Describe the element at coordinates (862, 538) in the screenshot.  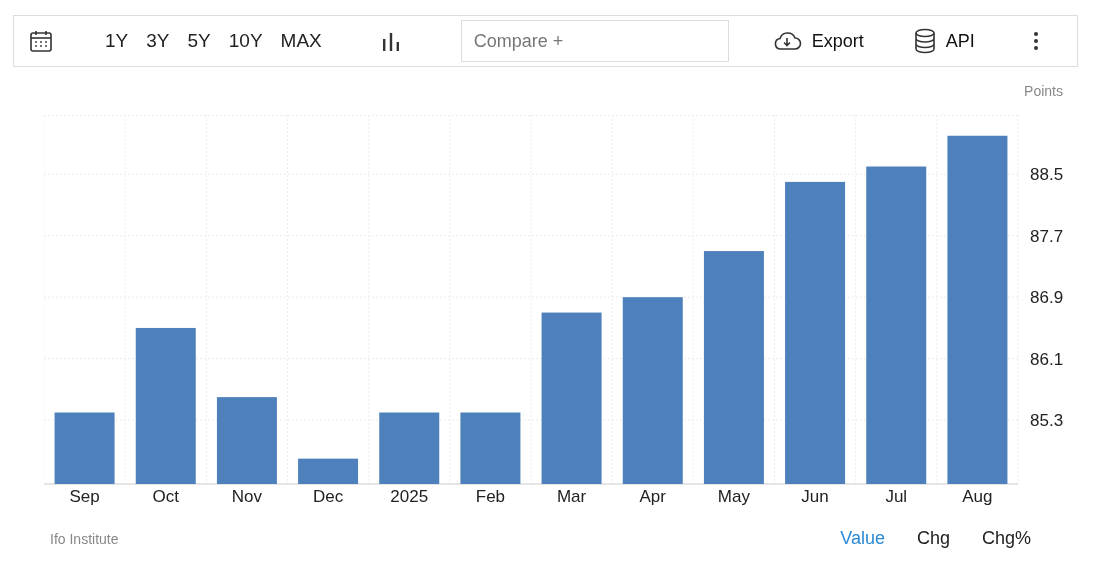
I see `mode-tab: Value` at that location.